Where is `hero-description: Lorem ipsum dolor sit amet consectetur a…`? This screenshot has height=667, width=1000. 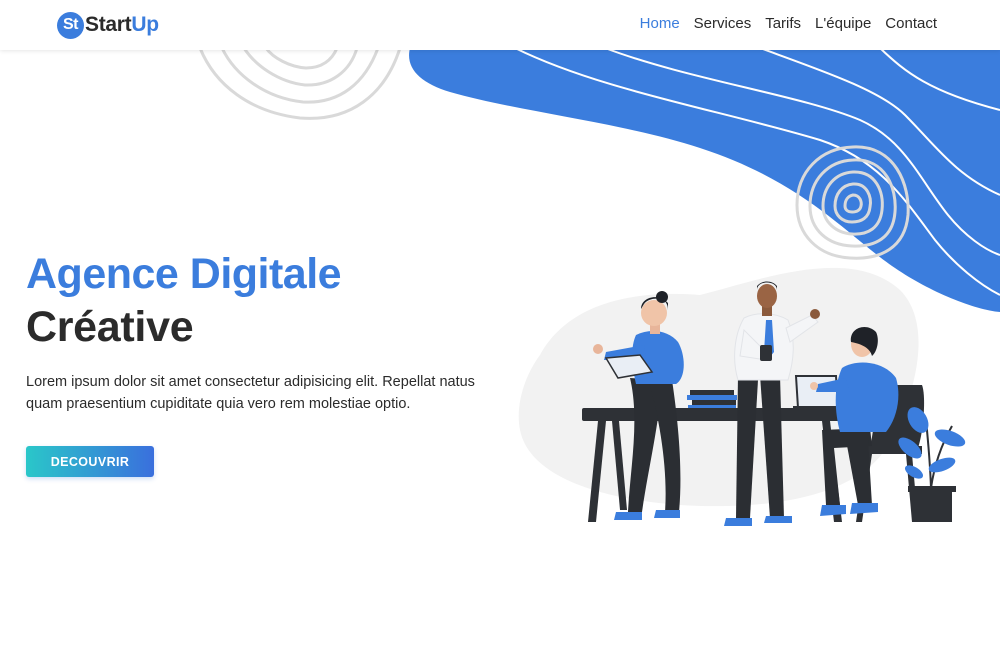 hero-description: Lorem ipsum dolor sit amet consectetur a… is located at coordinates (250, 393).